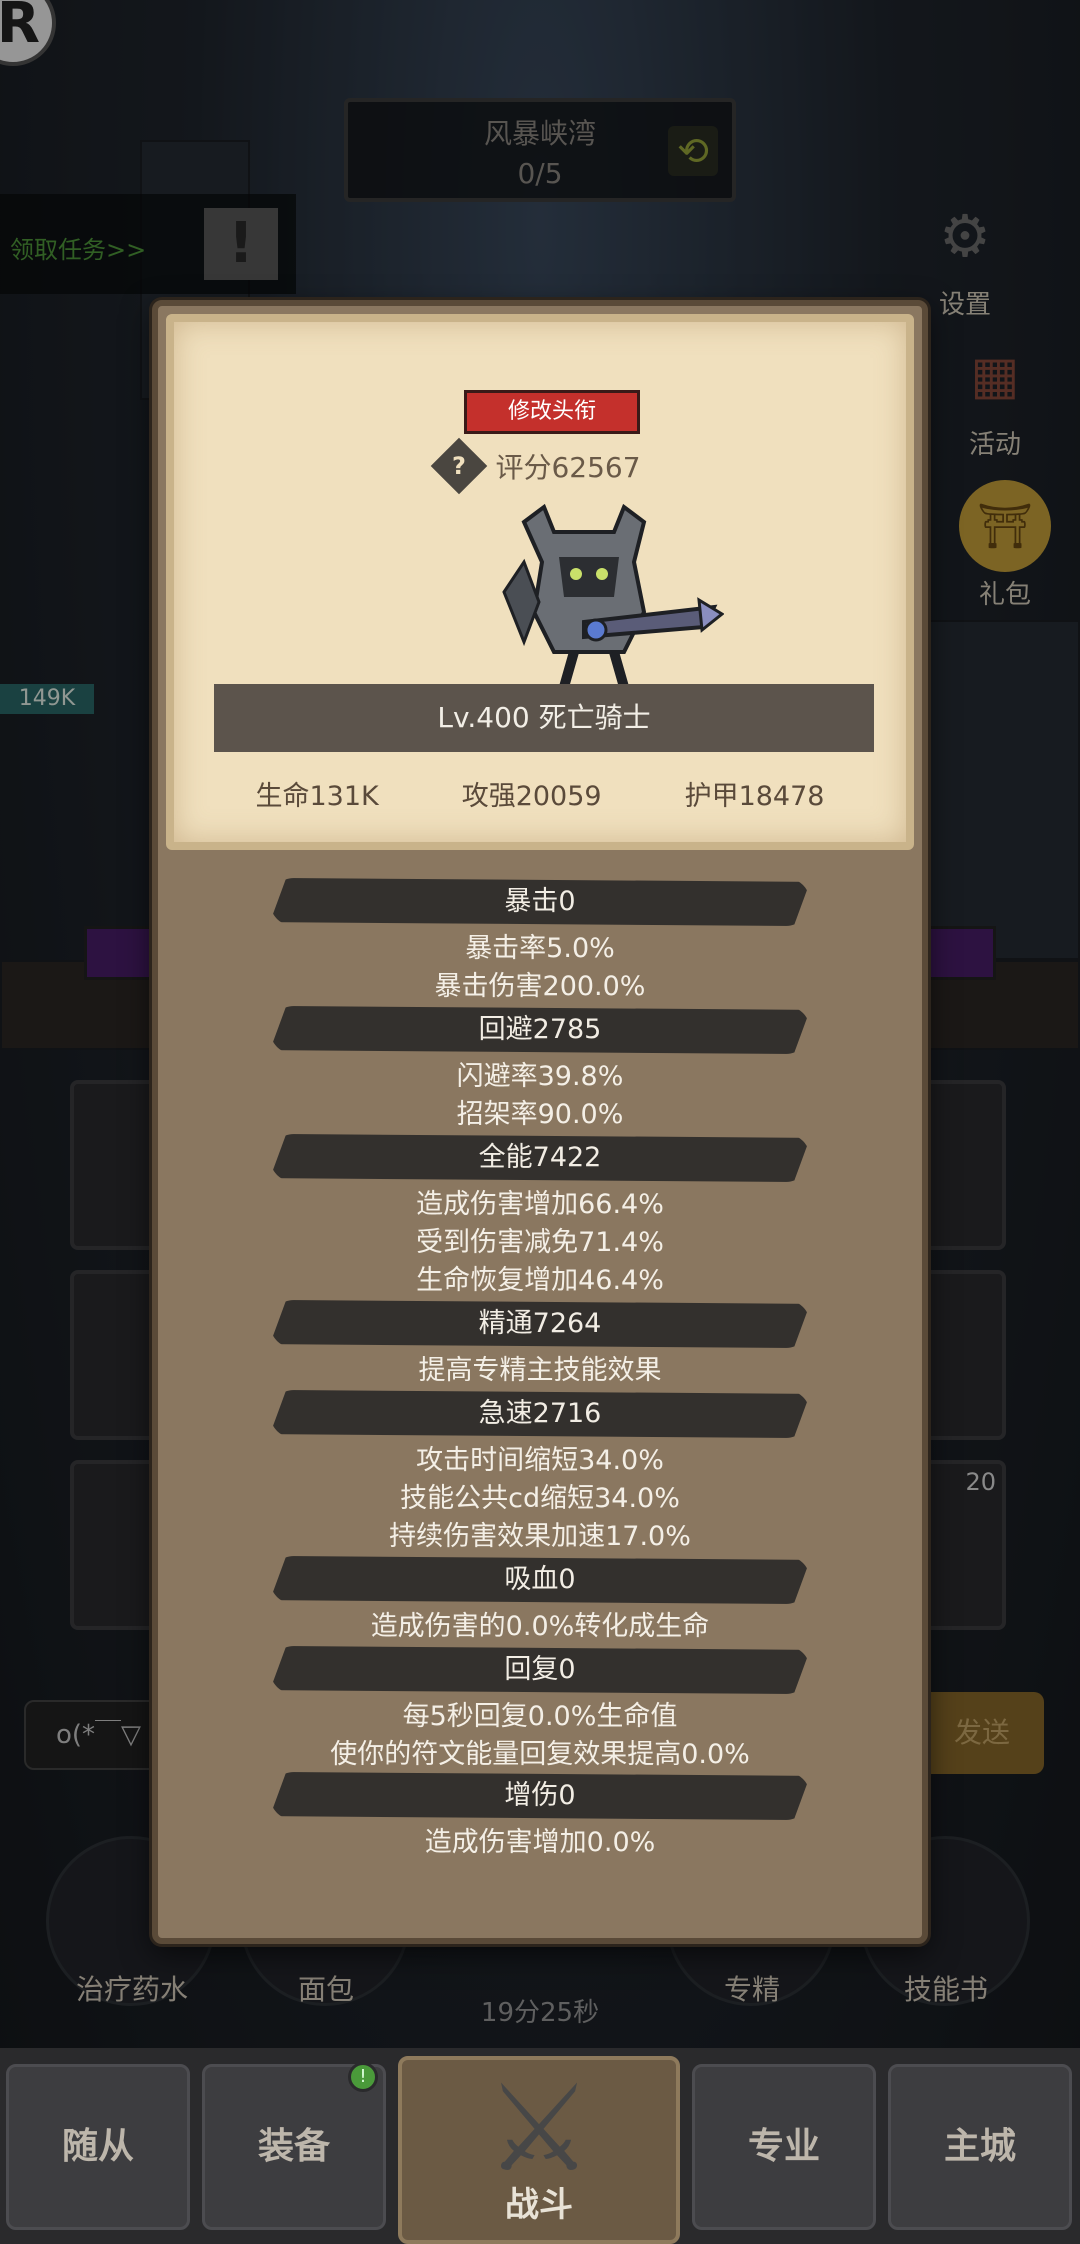 The image size is (1080, 2244). Describe the element at coordinates (531, 796) in the screenshot. I see `stat-attack-power: 攻强20059` at that location.